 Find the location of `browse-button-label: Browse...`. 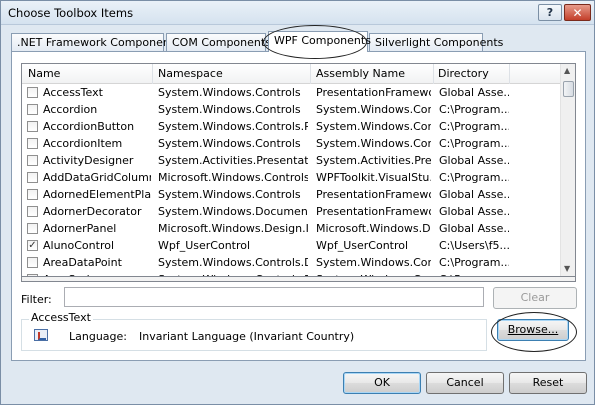

browse-button-label: Browse... is located at coordinates (533, 329).